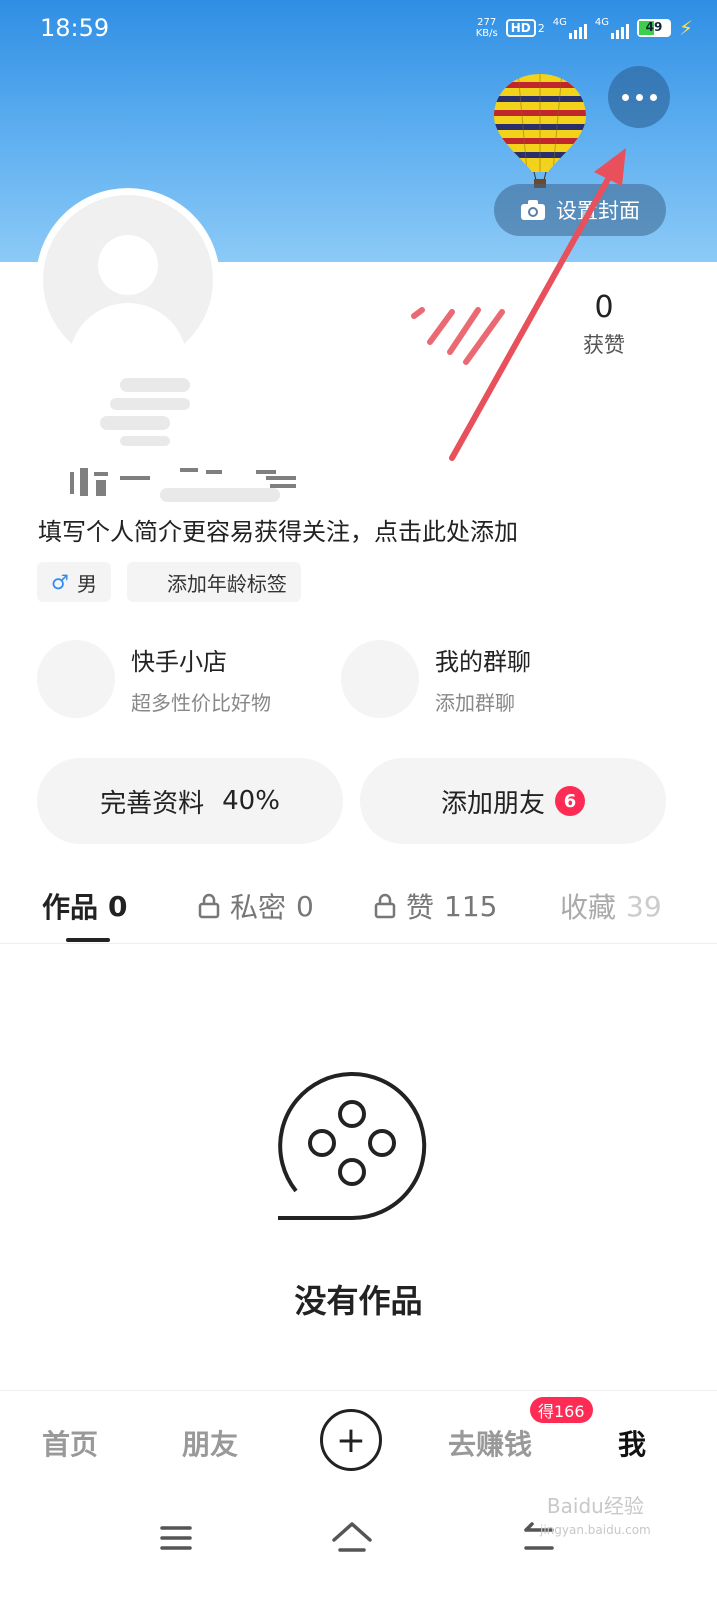 The width and height of the screenshot is (717, 1600). What do you see at coordinates (486, 28) in the screenshot?
I see `network-speed: 277 KB/s` at bounding box center [486, 28].